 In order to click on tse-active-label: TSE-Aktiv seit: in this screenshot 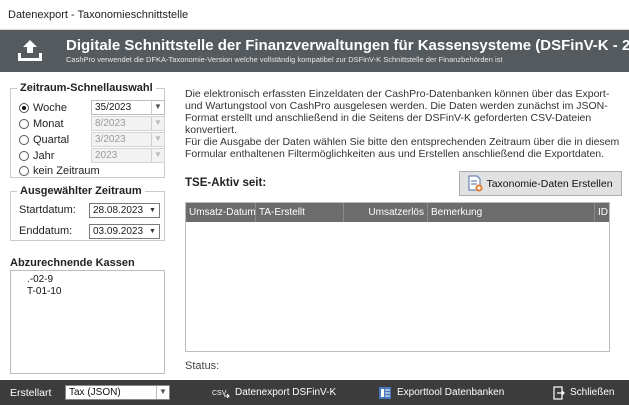, I will do `click(226, 183)`.